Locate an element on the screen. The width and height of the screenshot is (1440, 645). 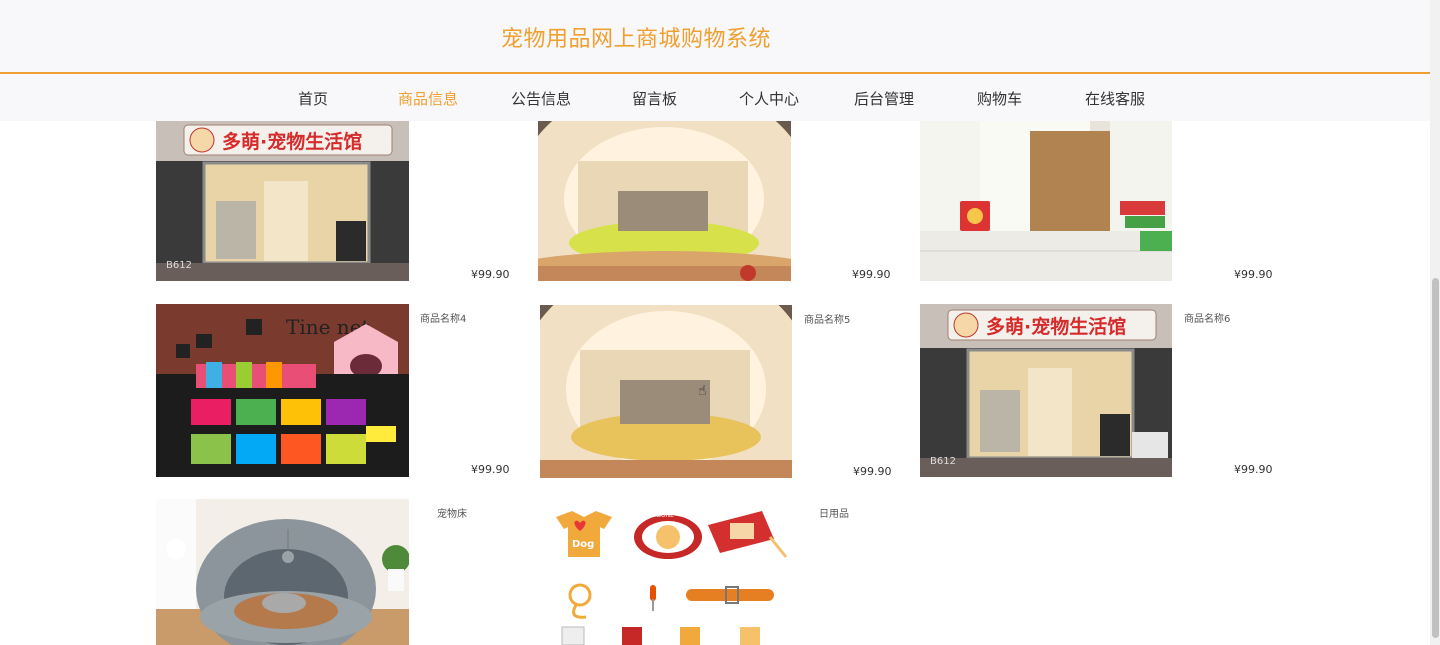
nav-home: 首页 is located at coordinates (313, 98).